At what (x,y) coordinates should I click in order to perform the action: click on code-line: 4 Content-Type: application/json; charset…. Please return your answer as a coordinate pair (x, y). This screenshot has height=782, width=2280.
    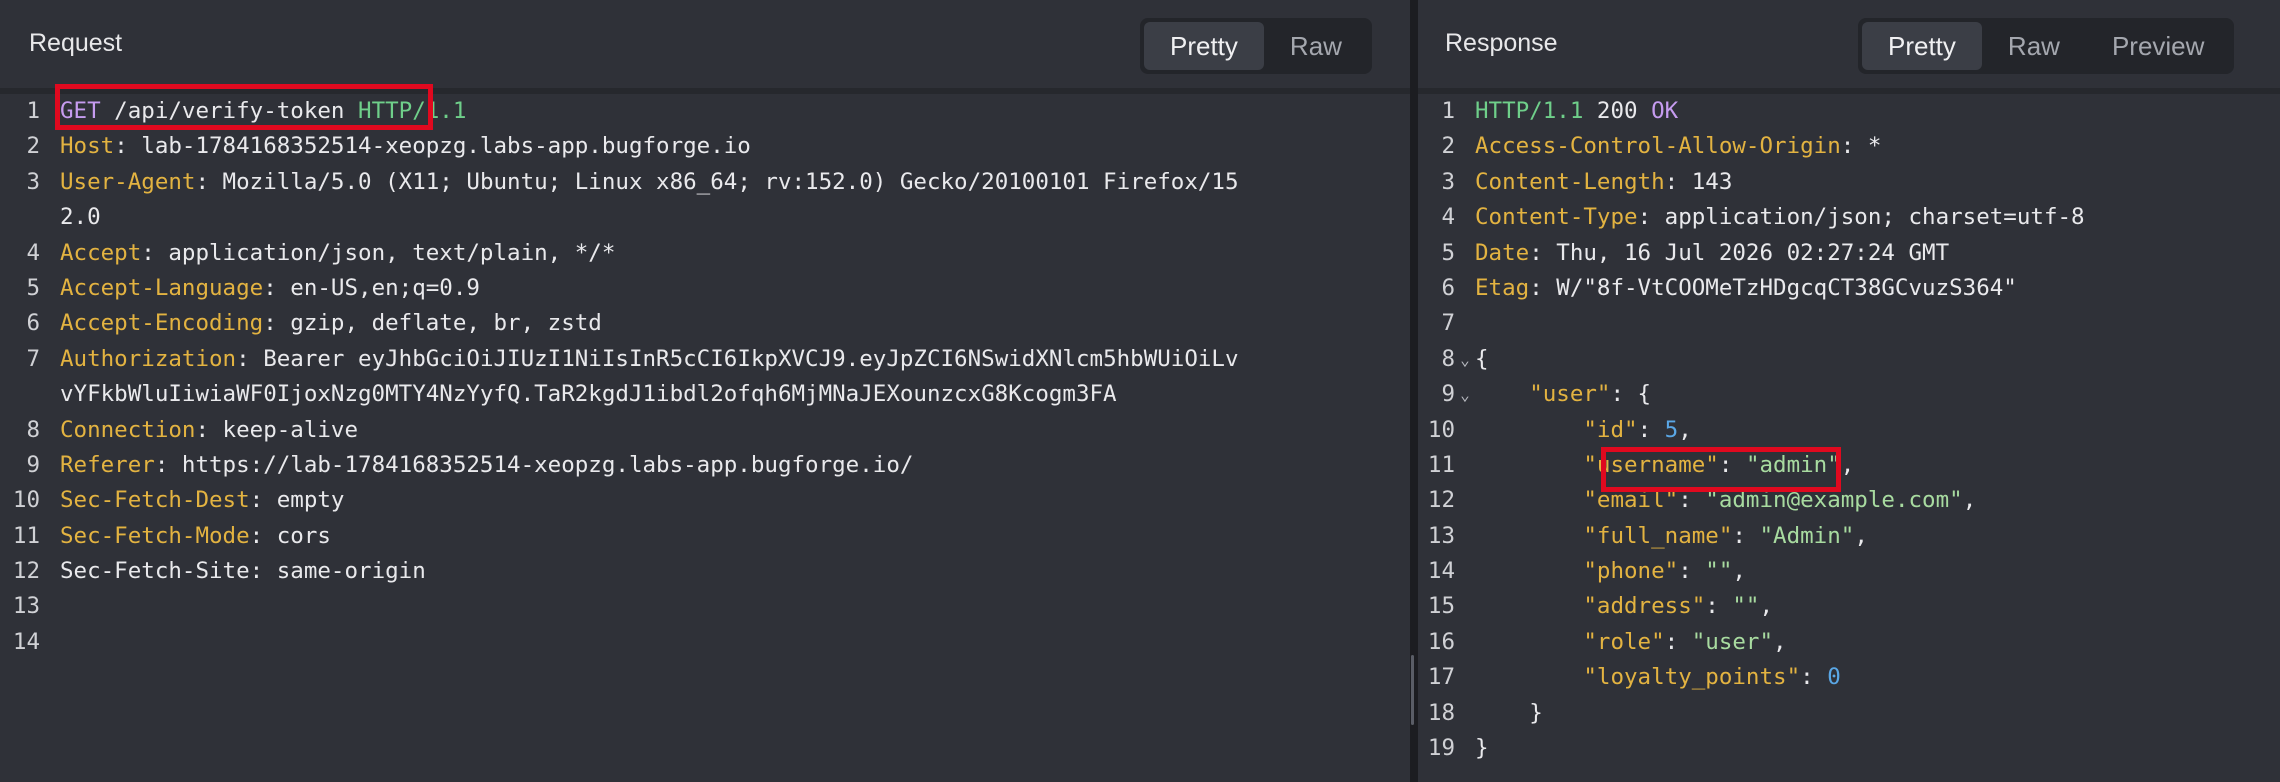
    Looking at the image, I should click on (1751, 217).